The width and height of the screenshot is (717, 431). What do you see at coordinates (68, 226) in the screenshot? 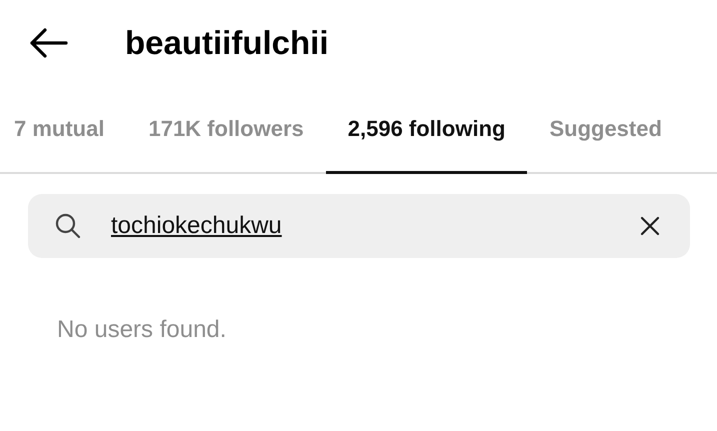
I see `search-icon` at bounding box center [68, 226].